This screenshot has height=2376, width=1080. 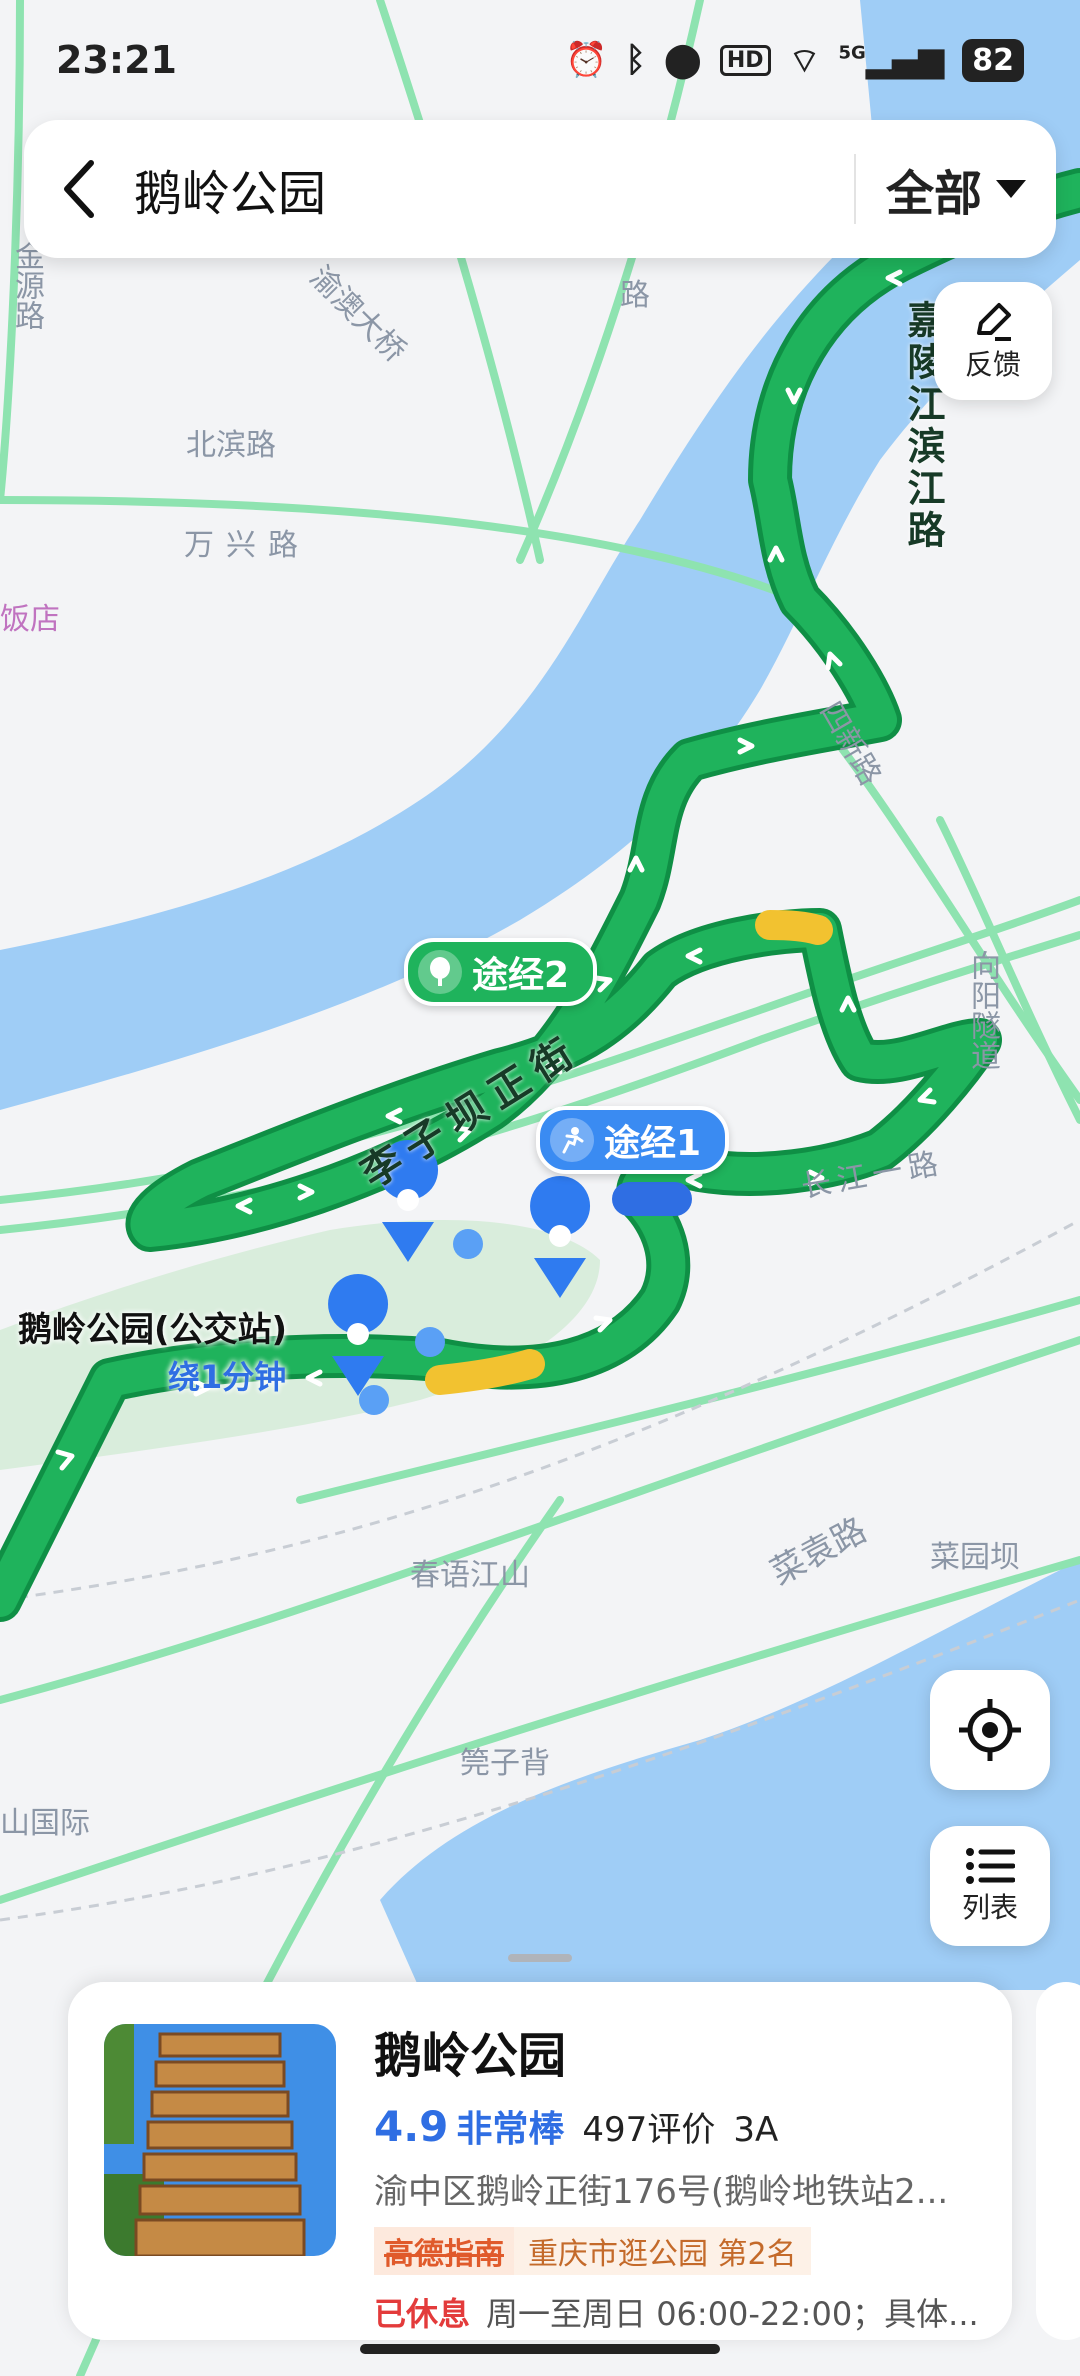 What do you see at coordinates (992, 364) in the screenshot?
I see `feedback-label: 反馈` at bounding box center [992, 364].